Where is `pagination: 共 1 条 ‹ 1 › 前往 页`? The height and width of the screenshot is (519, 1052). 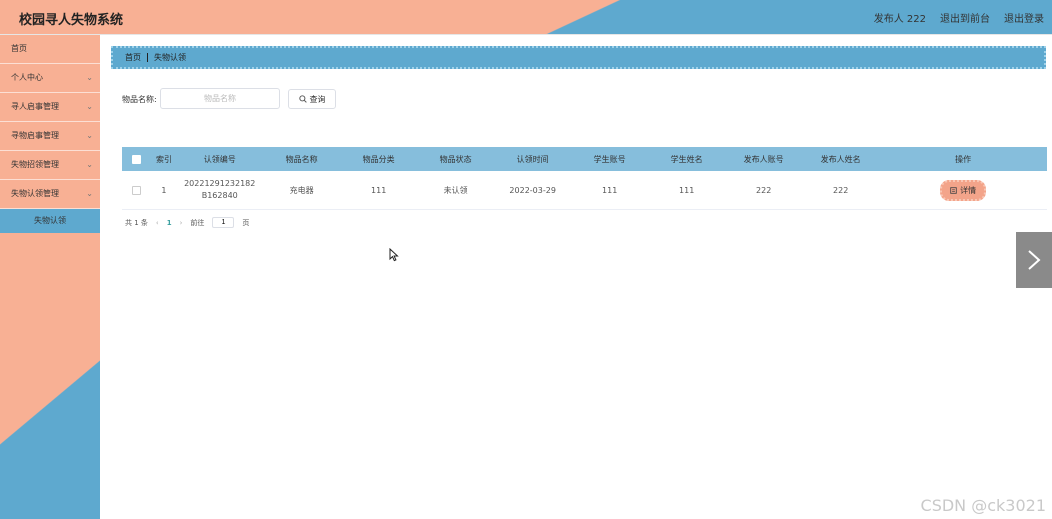
pagination: 共 1 条 ‹ 1 › 前往 页 is located at coordinates (187, 222).